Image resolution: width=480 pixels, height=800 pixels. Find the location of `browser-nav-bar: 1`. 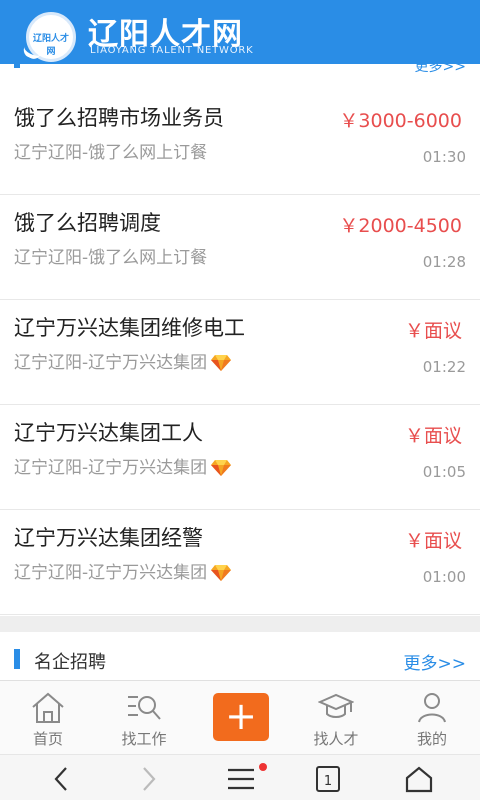

browser-nav-bar: 1 is located at coordinates (240, 777).